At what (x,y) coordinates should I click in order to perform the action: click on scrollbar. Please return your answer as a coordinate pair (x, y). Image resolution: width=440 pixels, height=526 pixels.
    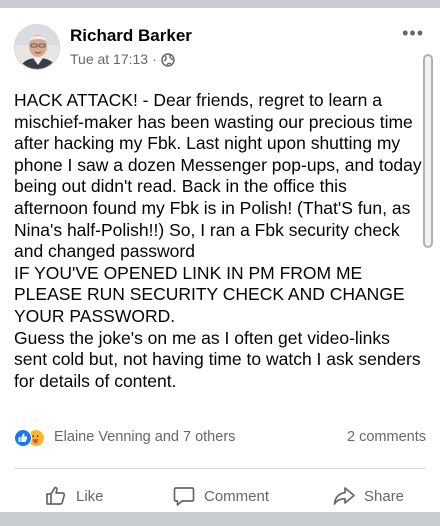
    Looking at the image, I should click on (428, 151).